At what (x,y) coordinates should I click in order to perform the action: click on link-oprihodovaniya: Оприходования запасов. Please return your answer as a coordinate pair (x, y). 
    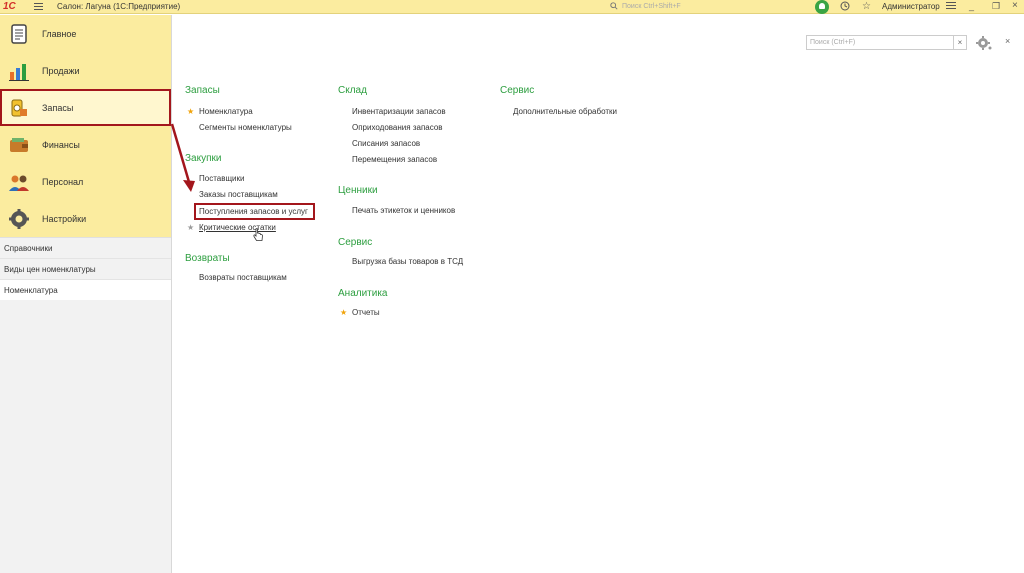
    Looking at the image, I should click on (397, 127).